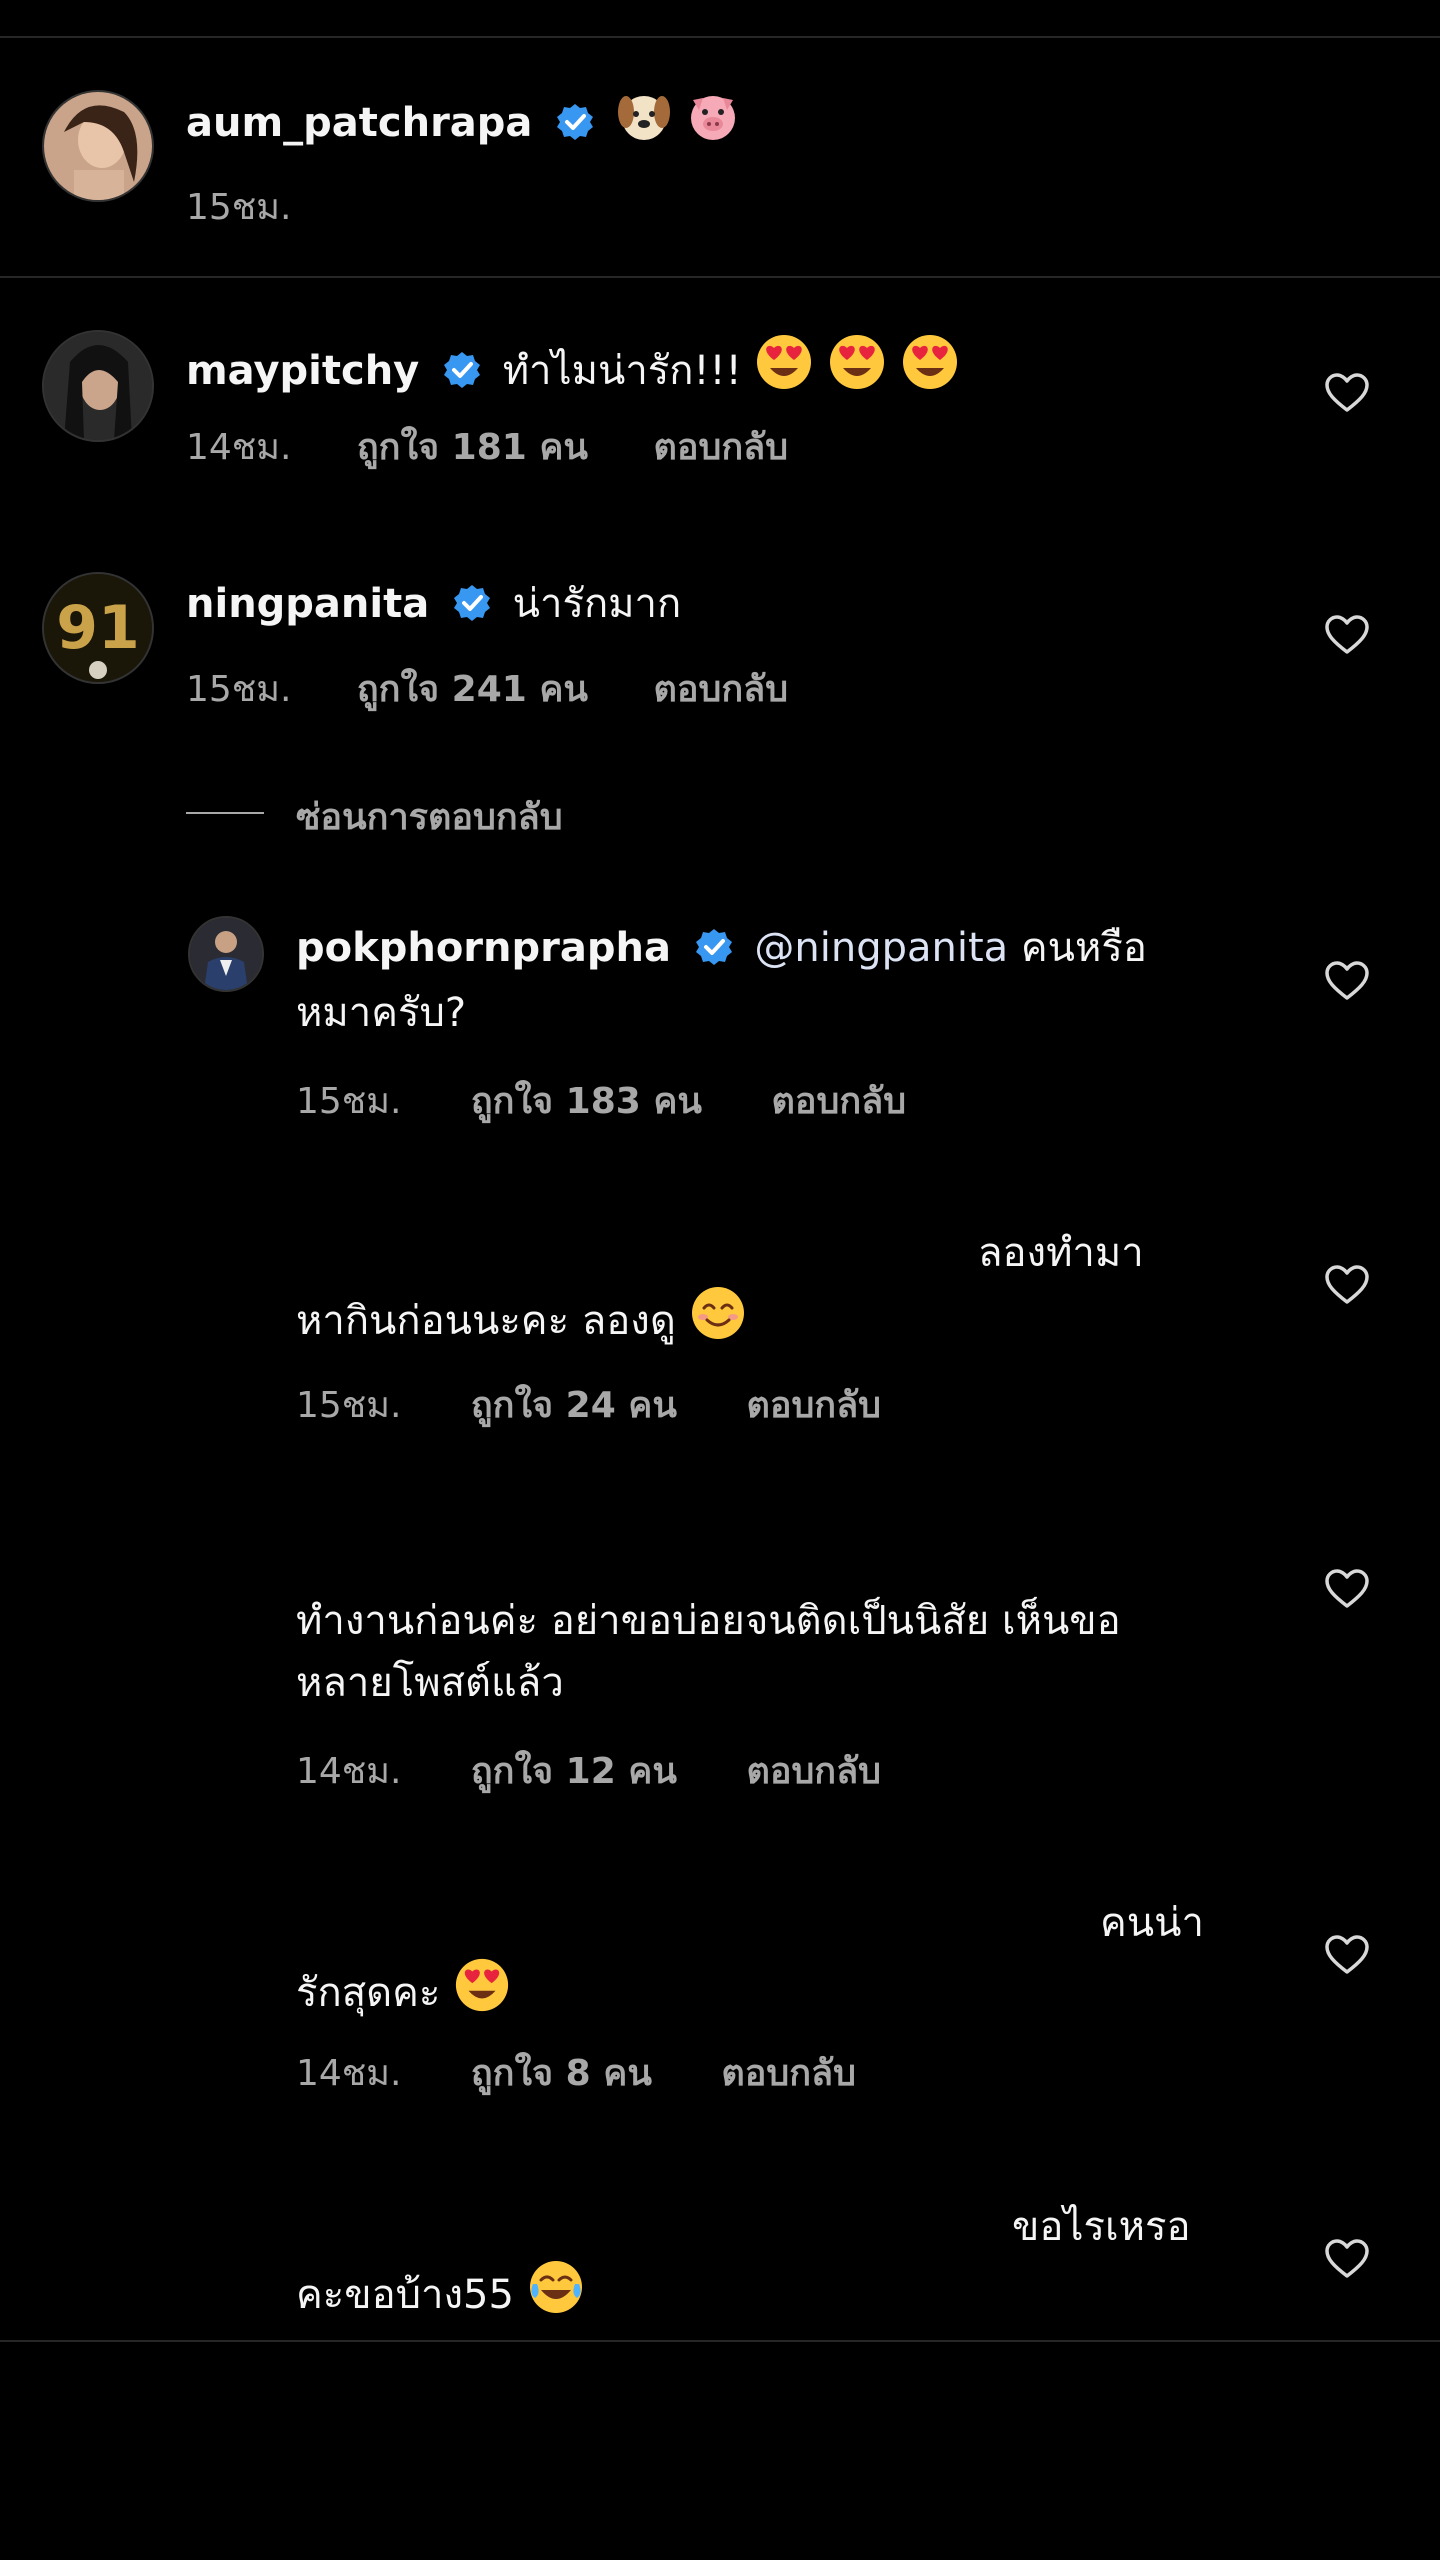 This screenshot has height=2560, width=1440. What do you see at coordinates (1061, 1253) in the screenshot?
I see `reply-body-line1: ลองทำมา` at bounding box center [1061, 1253].